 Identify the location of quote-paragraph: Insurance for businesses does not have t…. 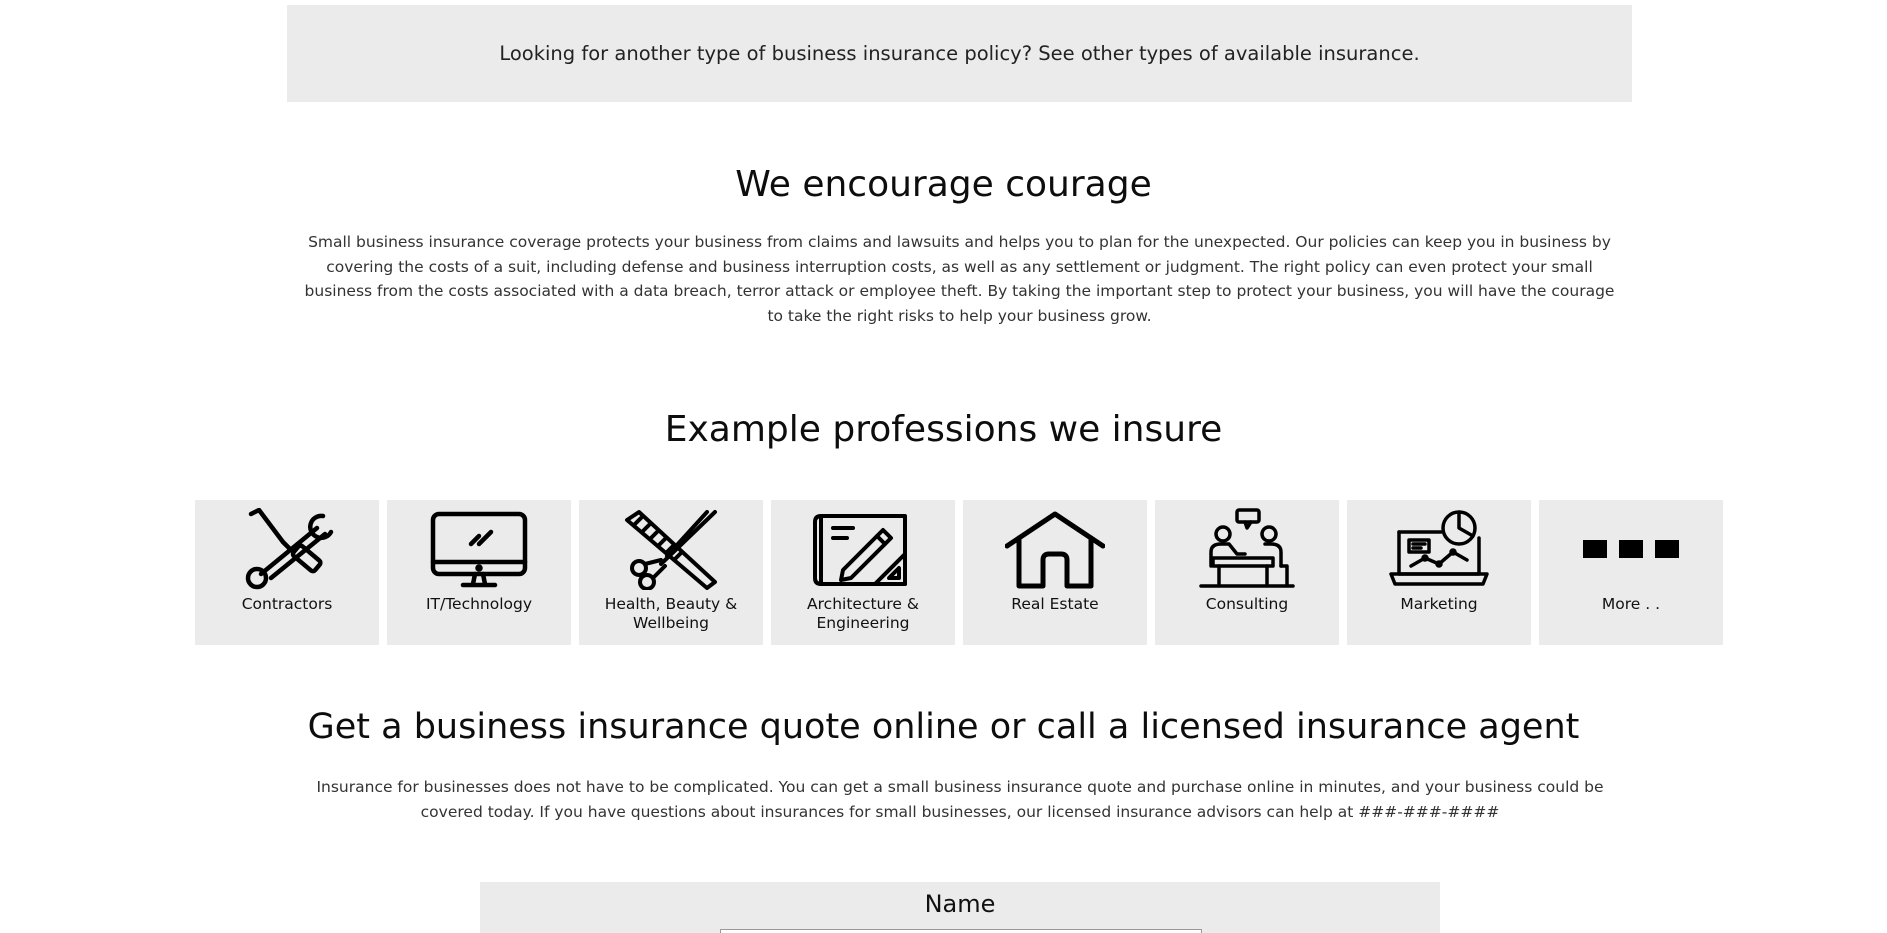
(960, 799).